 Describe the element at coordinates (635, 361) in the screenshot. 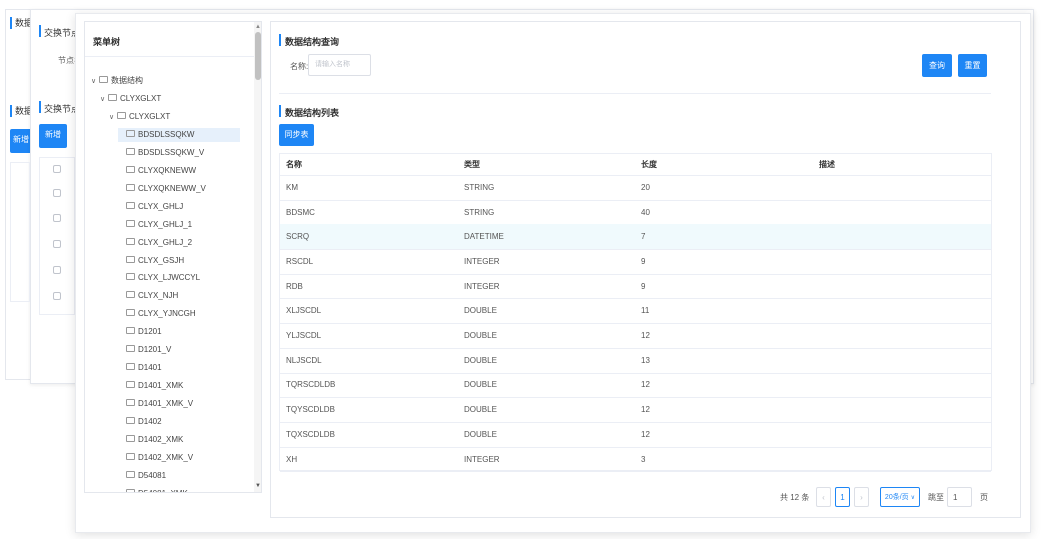

I see `table-row: NLJSCDL DOUBLE 13` at that location.